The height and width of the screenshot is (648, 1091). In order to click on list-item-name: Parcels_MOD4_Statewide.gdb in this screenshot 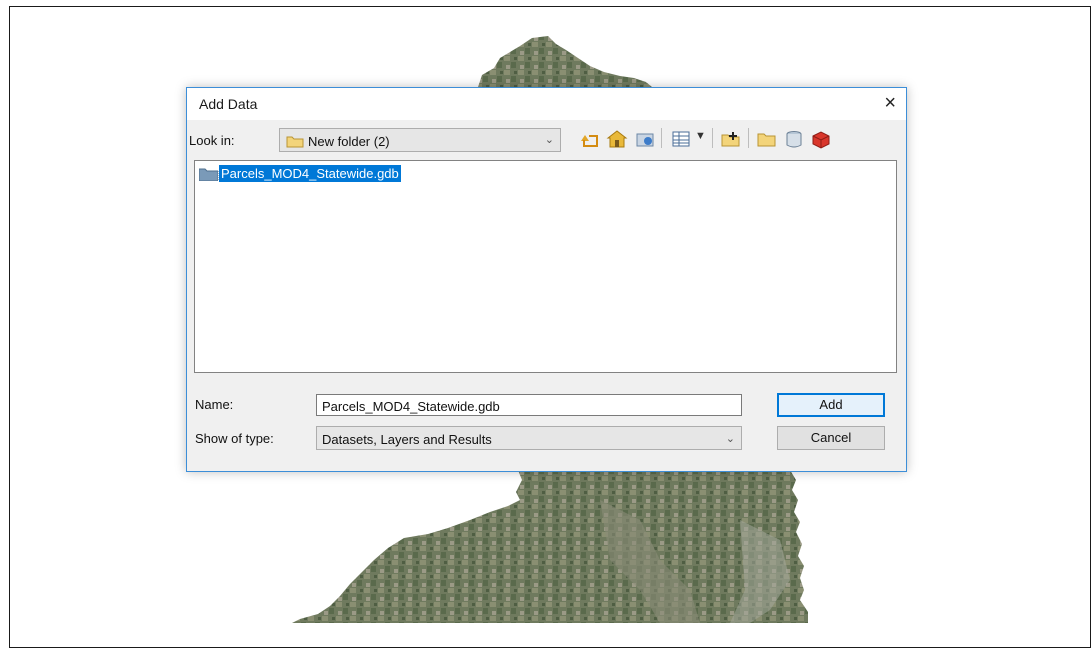, I will do `click(310, 173)`.